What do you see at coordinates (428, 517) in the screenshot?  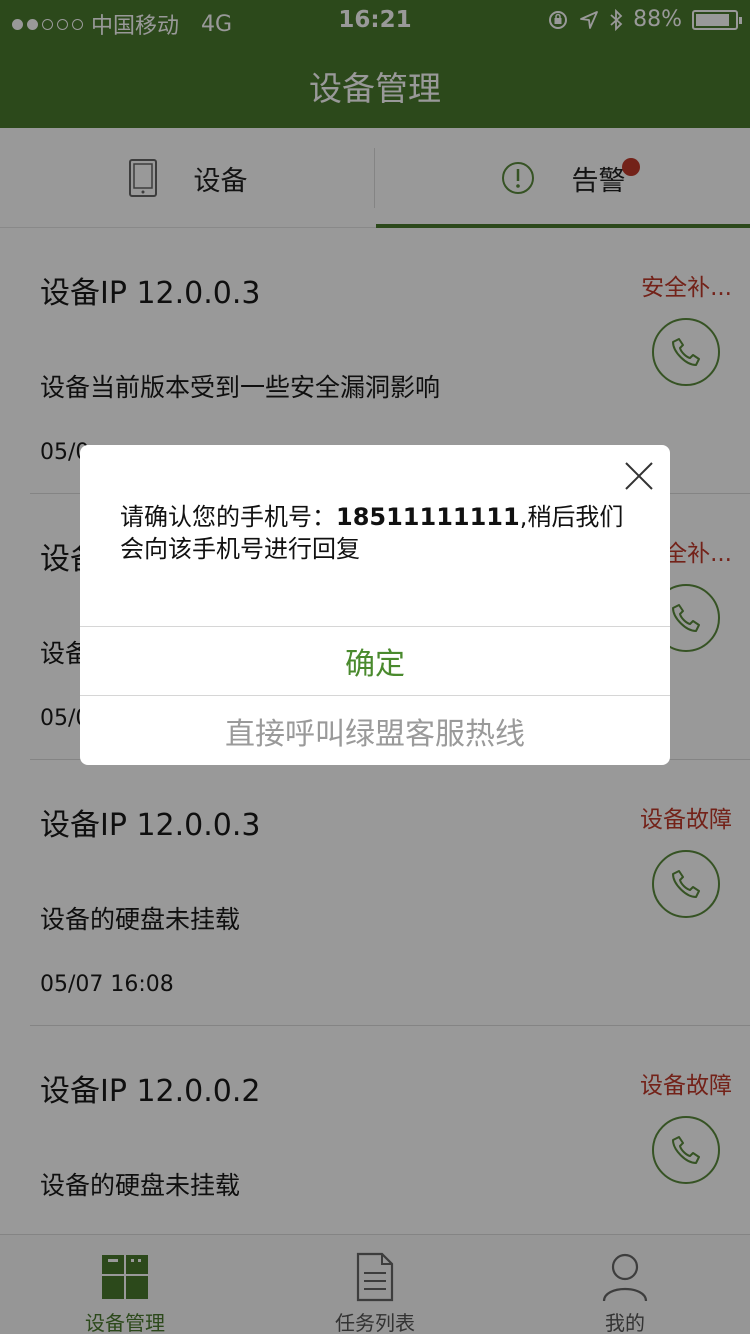 I see `dialog-phone-number: 18511111111` at bounding box center [428, 517].